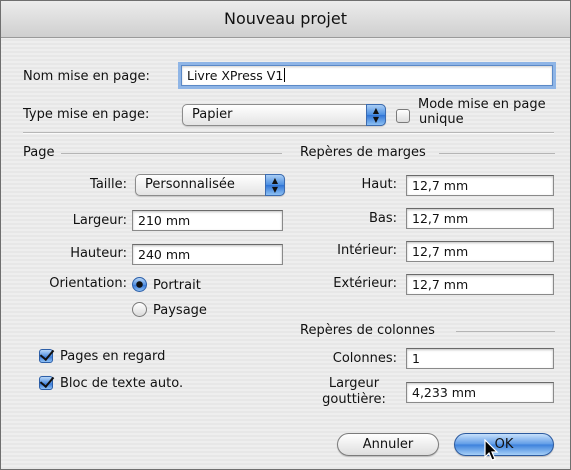 This screenshot has height=470, width=571. I want to click on single-mode-checkbox, so click(403, 116).